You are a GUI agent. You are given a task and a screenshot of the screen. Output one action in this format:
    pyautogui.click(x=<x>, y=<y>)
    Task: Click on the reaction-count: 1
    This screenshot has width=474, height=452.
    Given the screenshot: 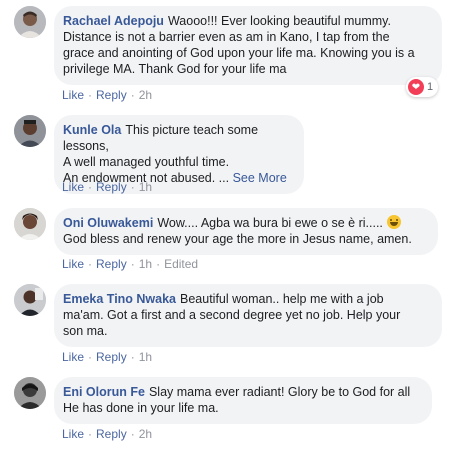 What is the action you would take?
    pyautogui.click(x=430, y=87)
    